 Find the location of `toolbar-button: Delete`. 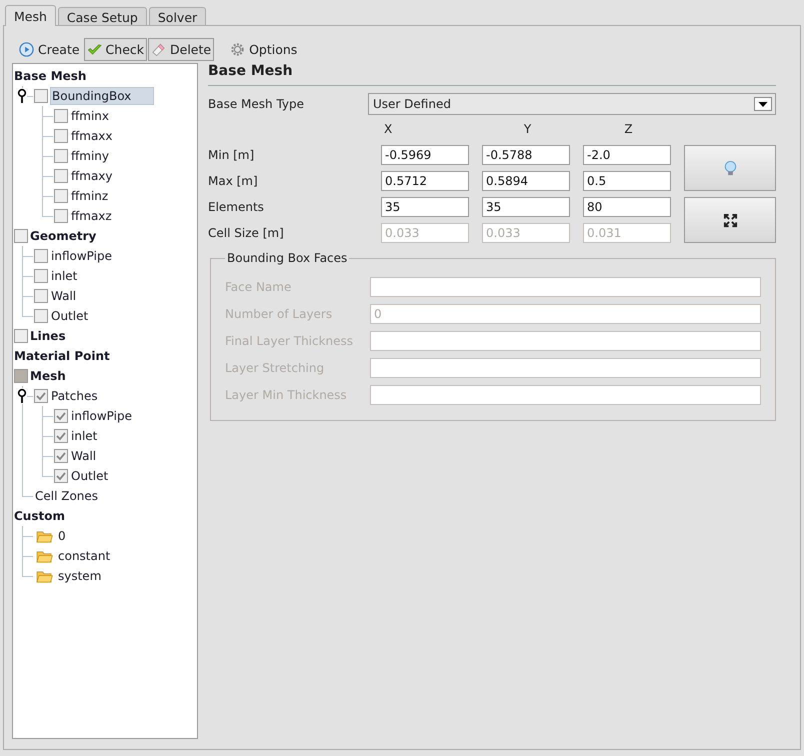

toolbar-button: Delete is located at coordinates (181, 49).